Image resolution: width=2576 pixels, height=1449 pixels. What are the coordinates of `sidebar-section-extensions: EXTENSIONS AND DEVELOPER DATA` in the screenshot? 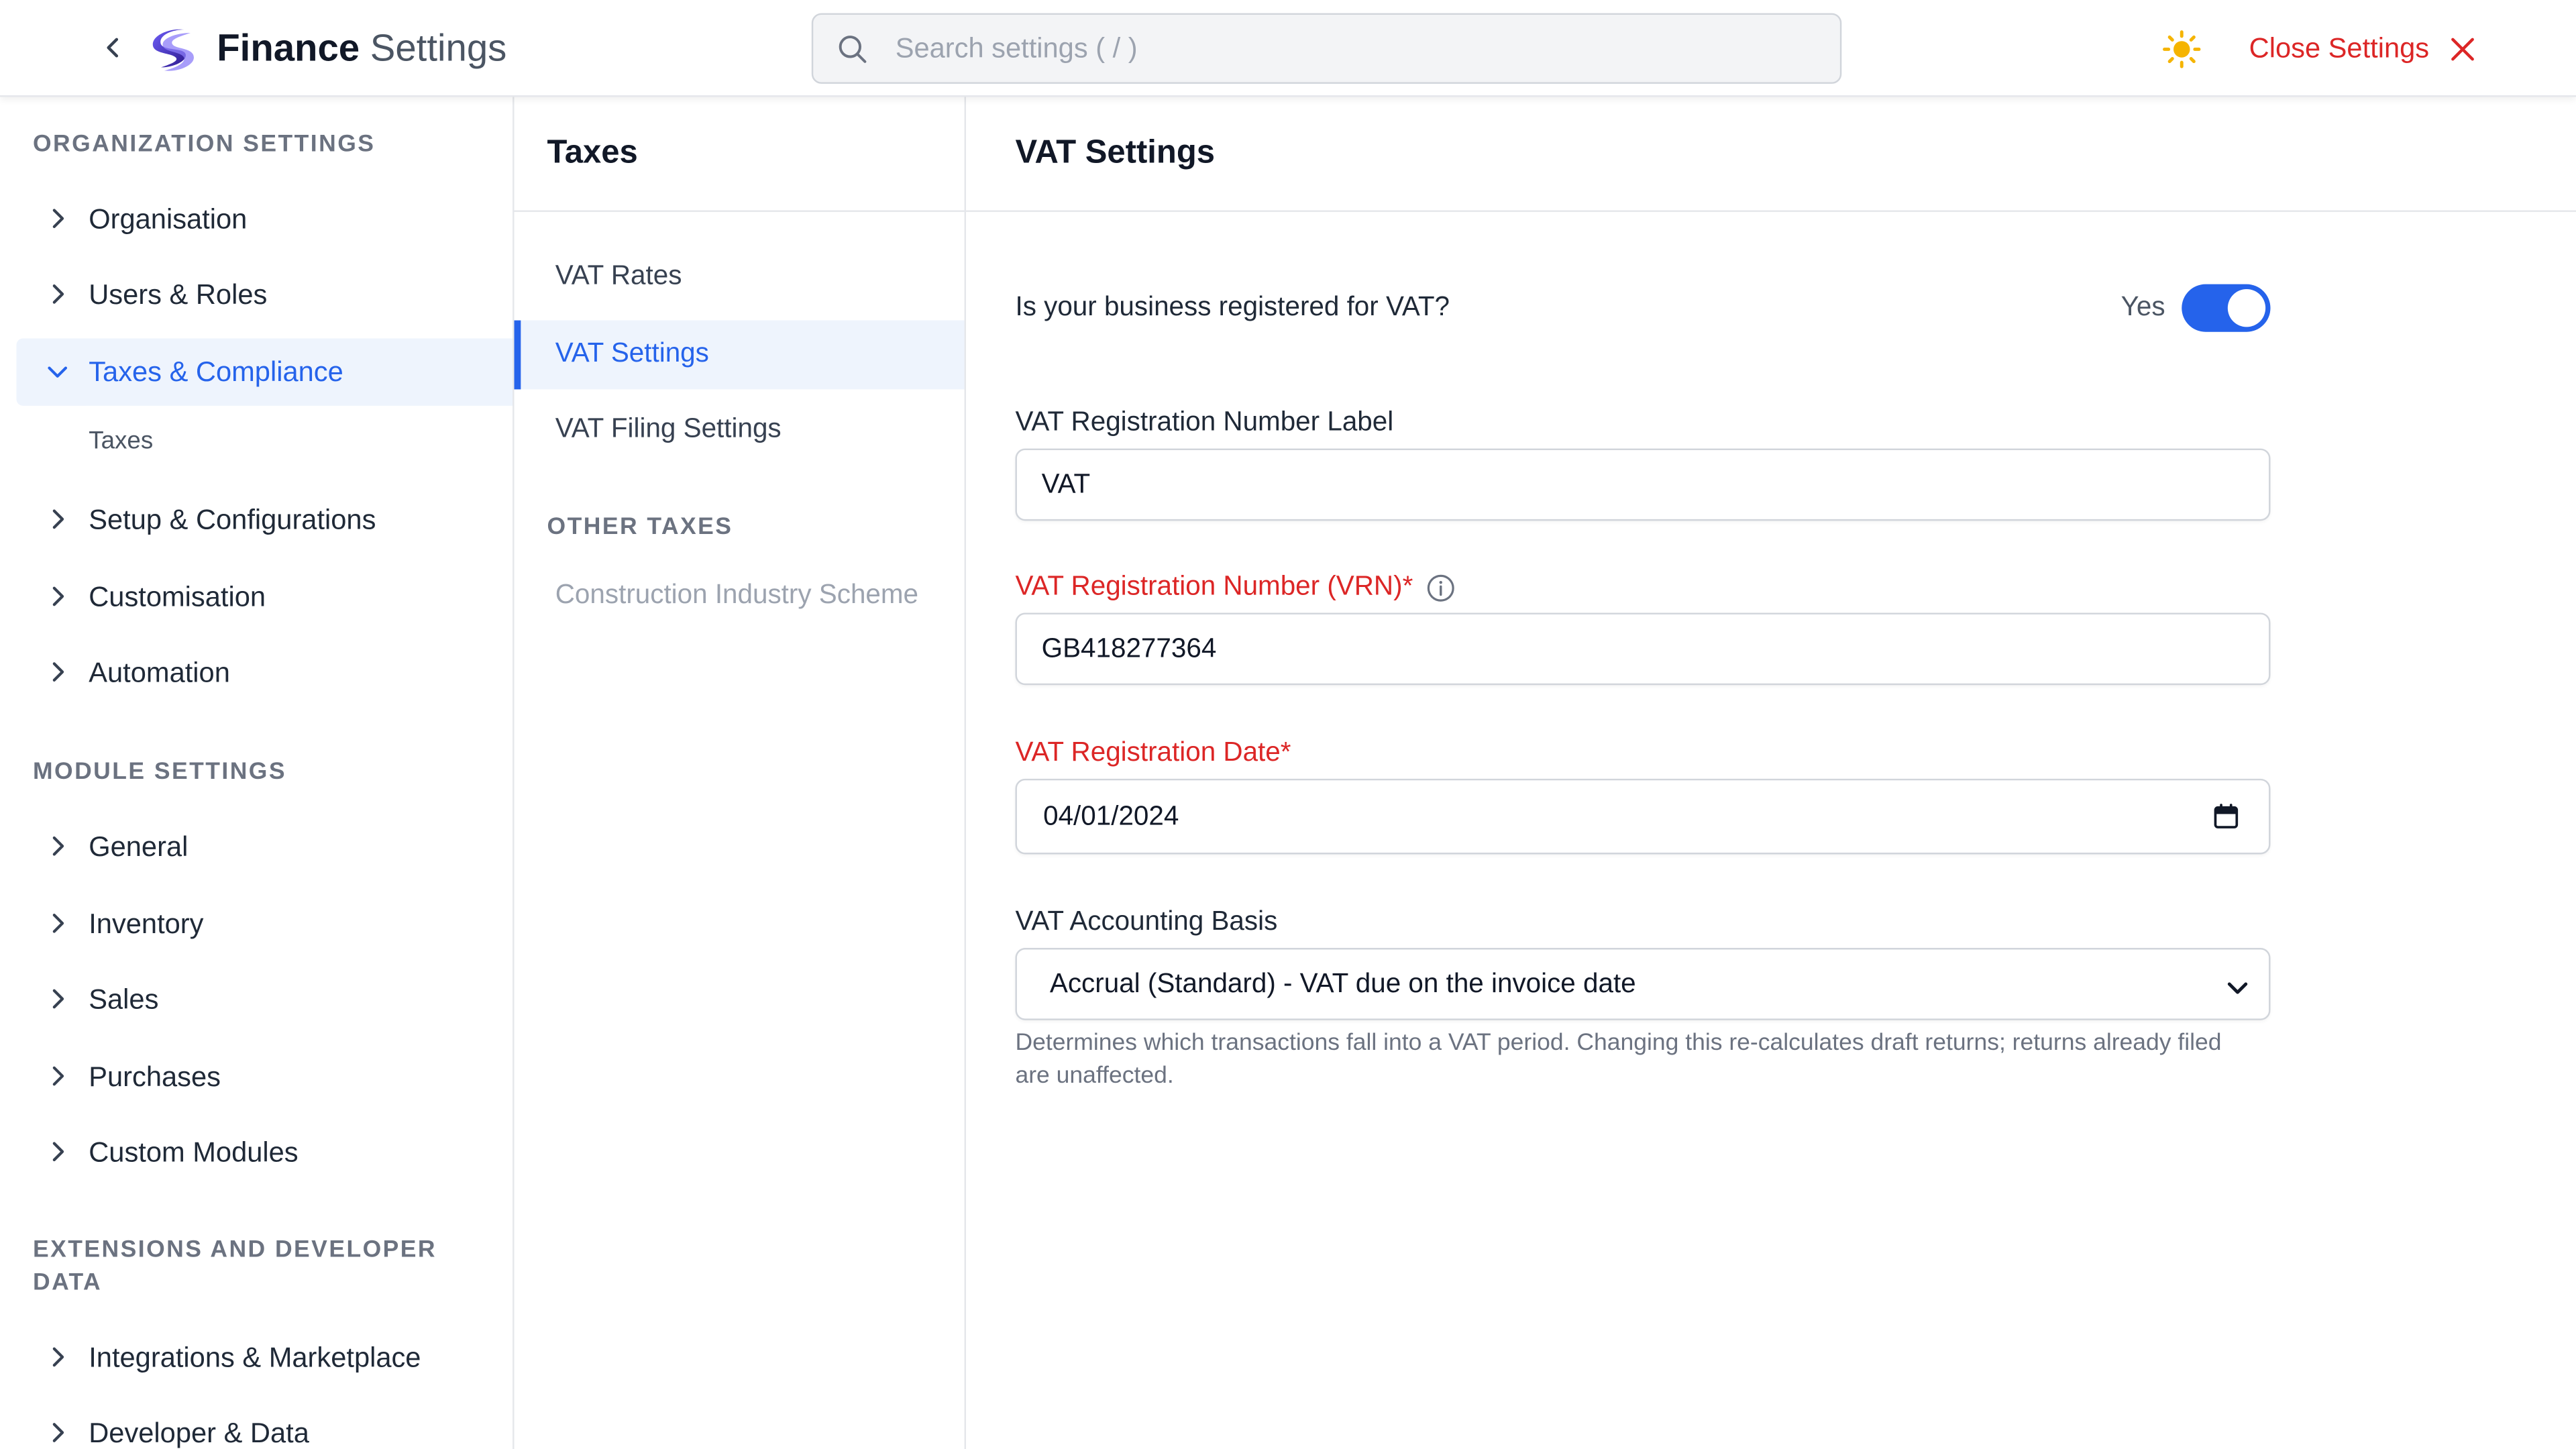 It's located at (234, 1267).